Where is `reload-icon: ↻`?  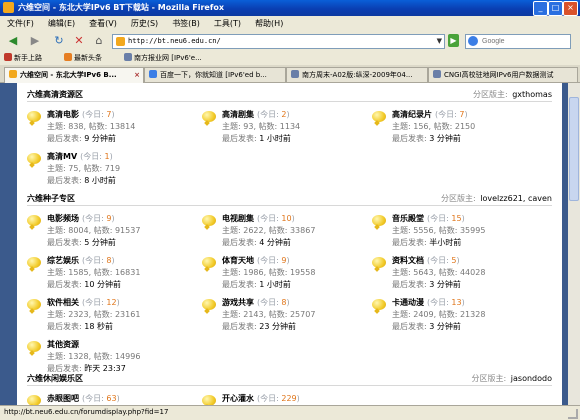
reload-icon: ↻ is located at coordinates (59, 40).